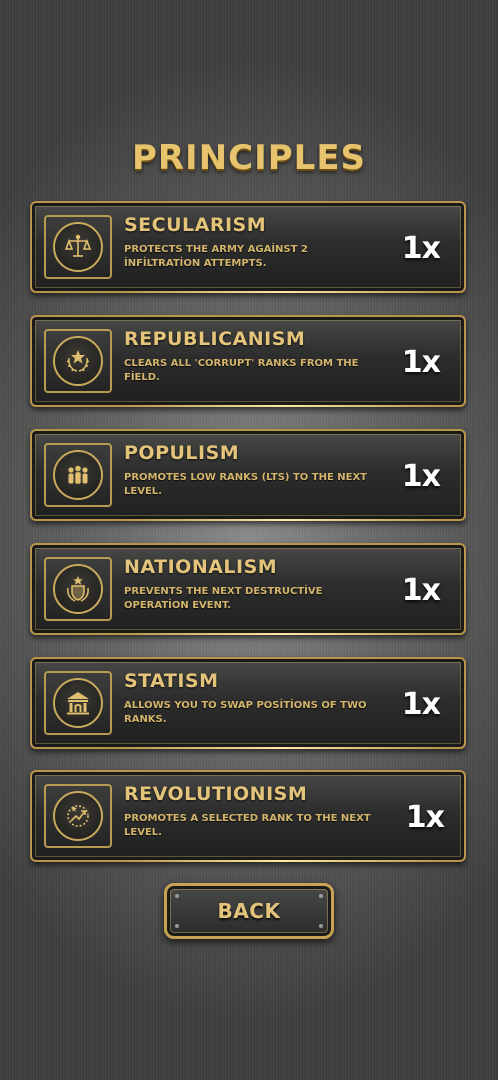  I want to click on scales-icon, so click(78, 247).